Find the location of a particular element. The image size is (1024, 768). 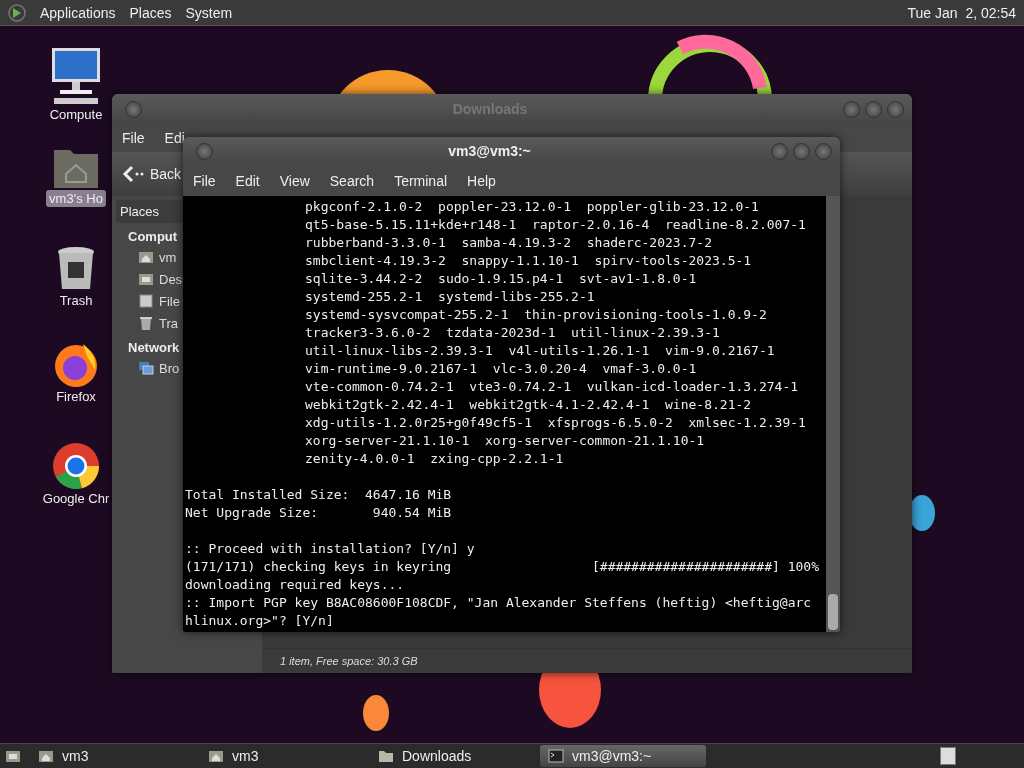

terminal-line: xorg-server-21.1.10-1 xorg-server-common-21.1.10-1 is located at coordinates (505, 441).